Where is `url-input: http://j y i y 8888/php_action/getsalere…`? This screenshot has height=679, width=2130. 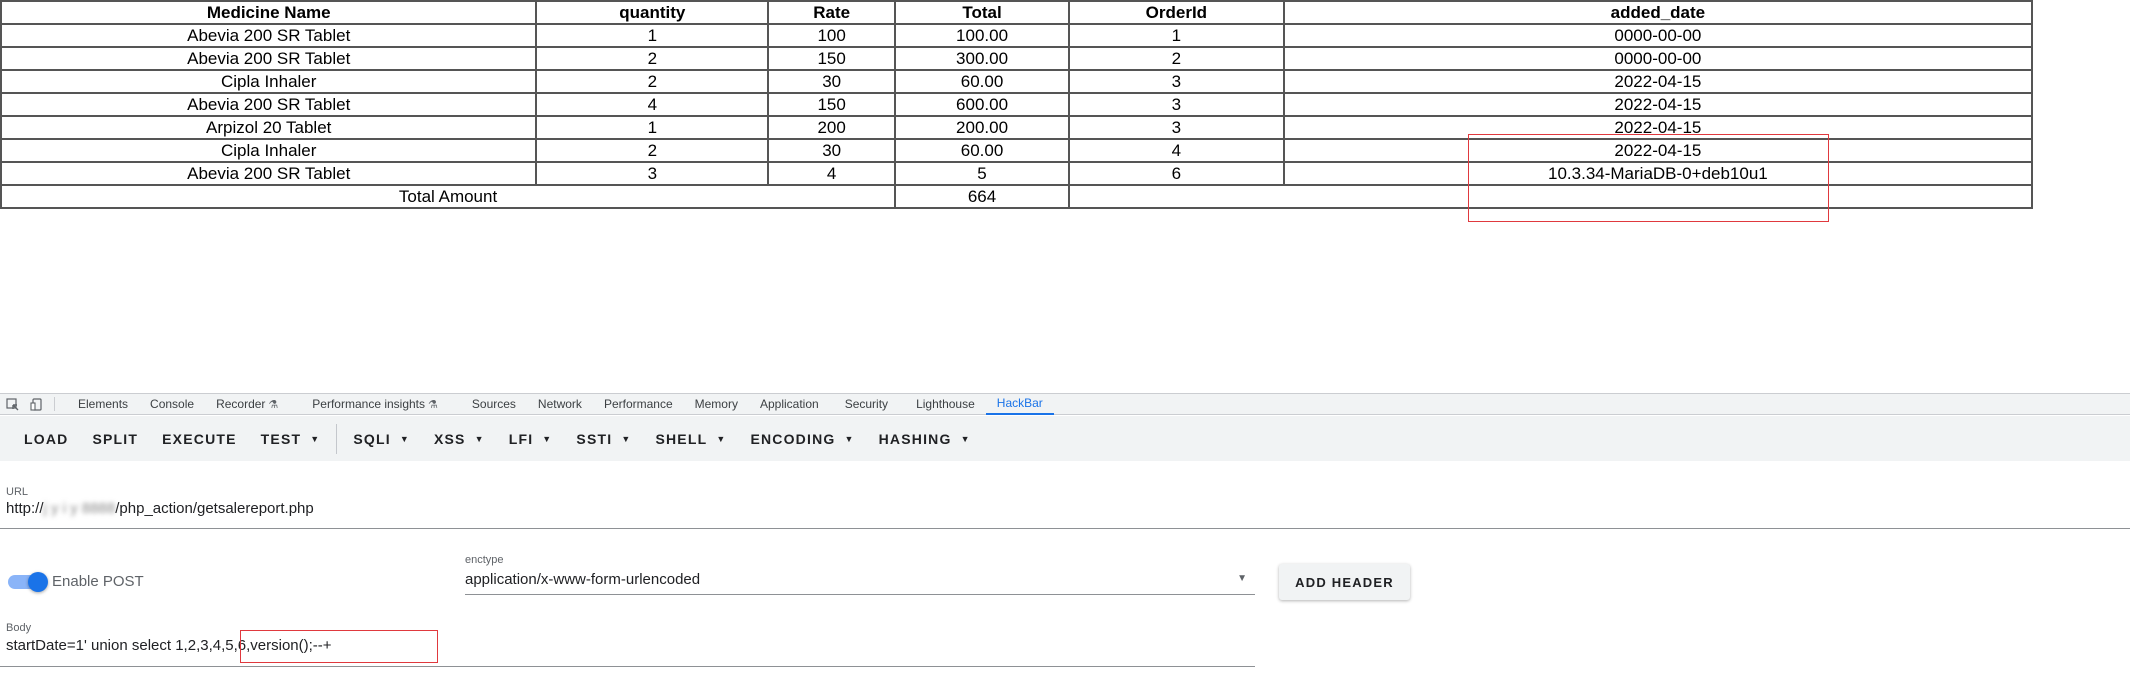
url-input: http://j y i y 8888/php_action/getsalere… is located at coordinates (160, 508).